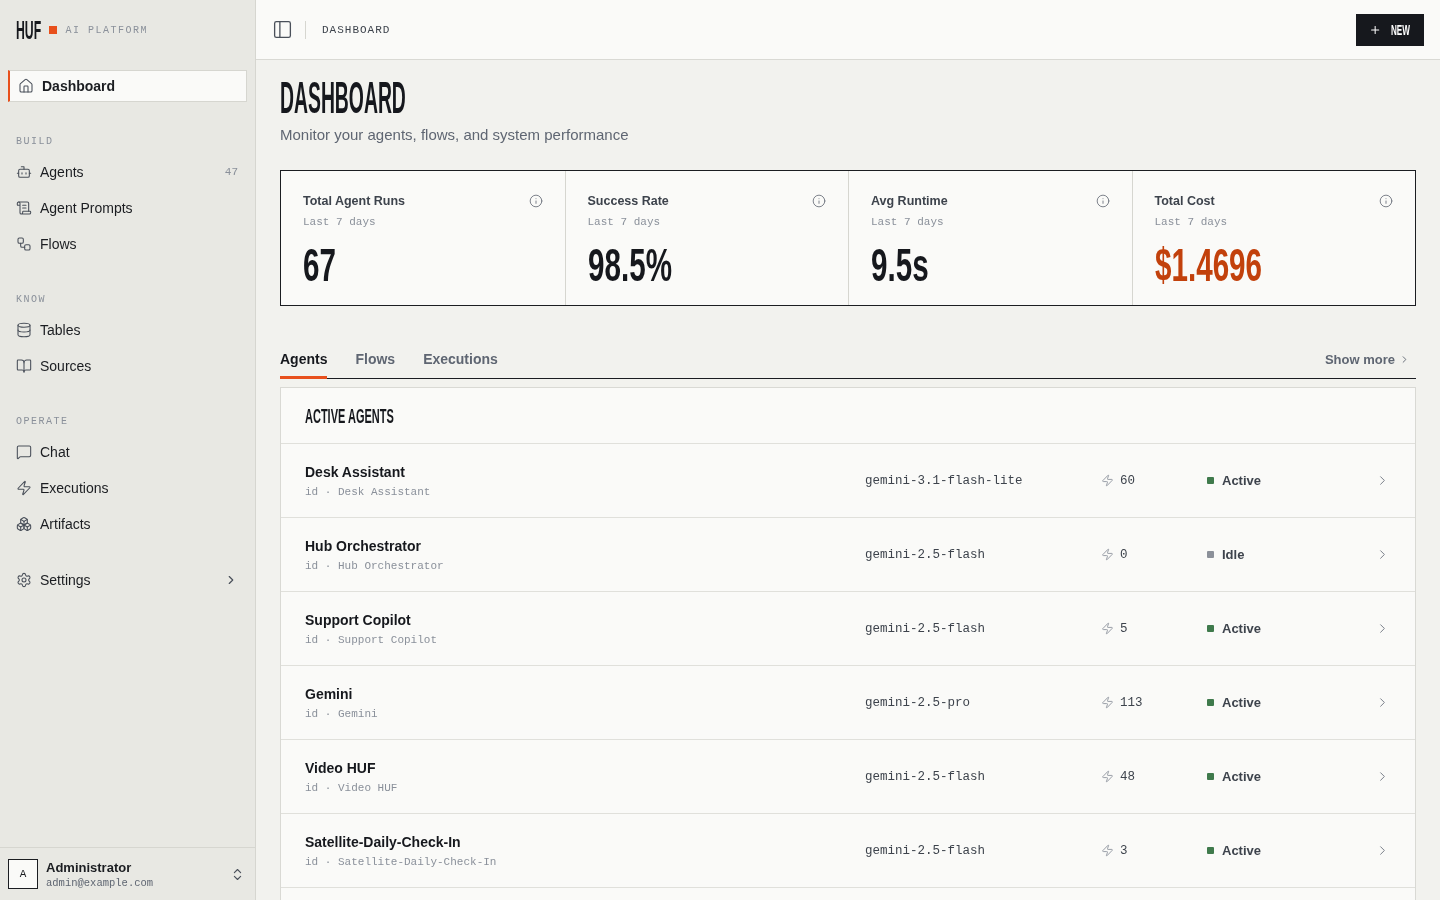  What do you see at coordinates (106, 30) in the screenshot?
I see `logo-tagline: AI PLATFORM` at bounding box center [106, 30].